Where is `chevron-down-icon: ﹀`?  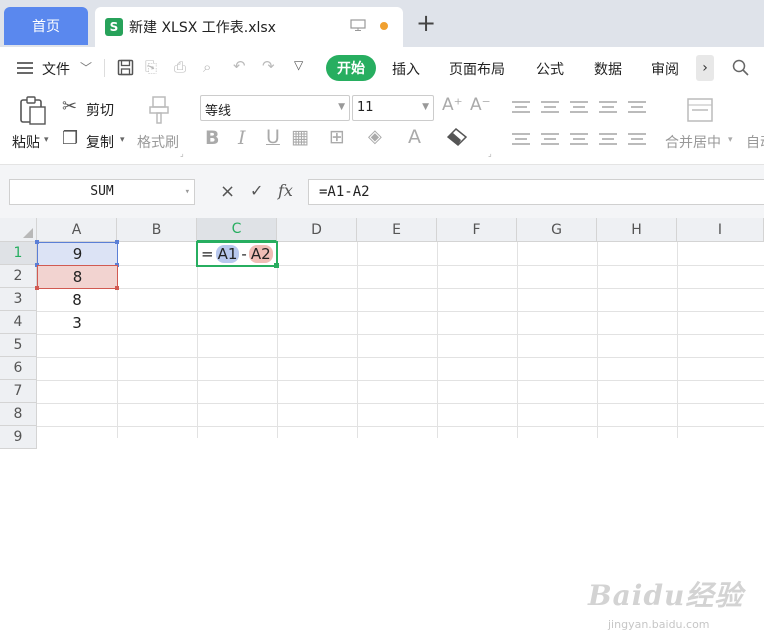 chevron-down-icon: ﹀ is located at coordinates (86, 67).